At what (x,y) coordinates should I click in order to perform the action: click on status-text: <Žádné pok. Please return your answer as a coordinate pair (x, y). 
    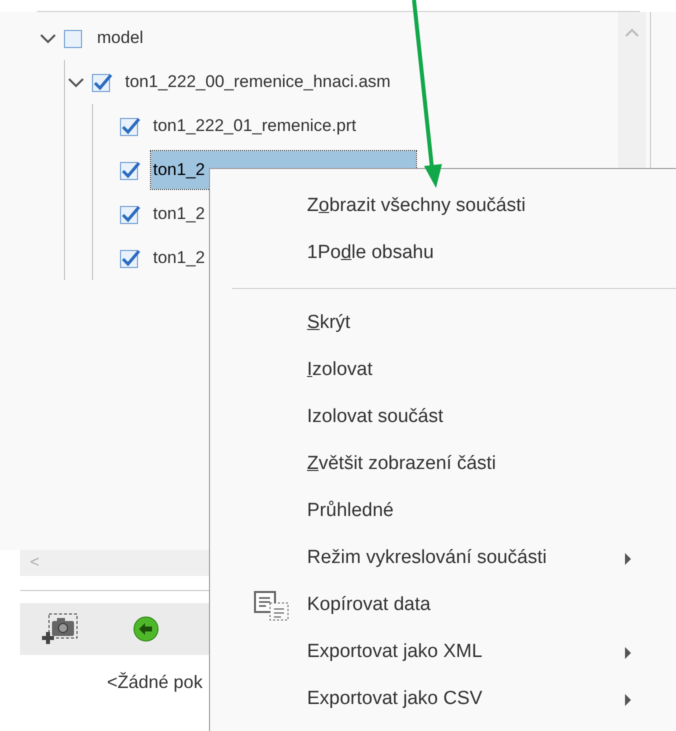
    Looking at the image, I should click on (155, 682).